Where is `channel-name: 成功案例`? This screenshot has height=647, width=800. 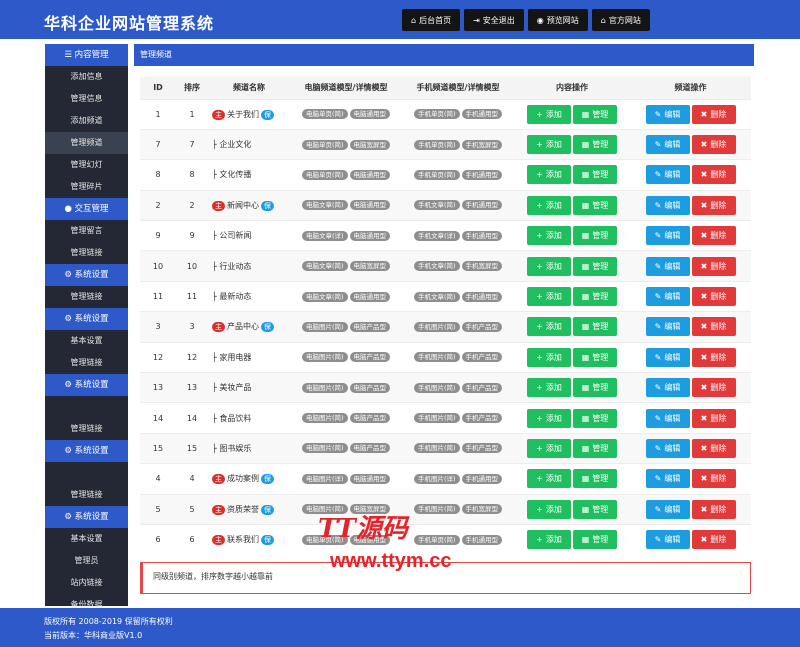 channel-name: 成功案例 is located at coordinates (243, 478).